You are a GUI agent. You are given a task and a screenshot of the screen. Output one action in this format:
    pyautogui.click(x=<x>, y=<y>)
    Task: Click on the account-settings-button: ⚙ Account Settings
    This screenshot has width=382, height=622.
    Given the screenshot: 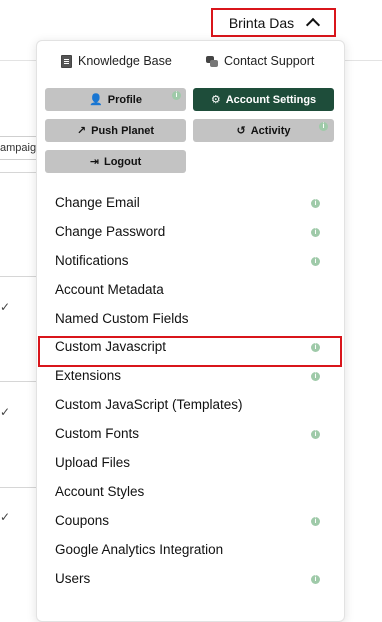 What is the action you would take?
    pyautogui.click(x=263, y=99)
    